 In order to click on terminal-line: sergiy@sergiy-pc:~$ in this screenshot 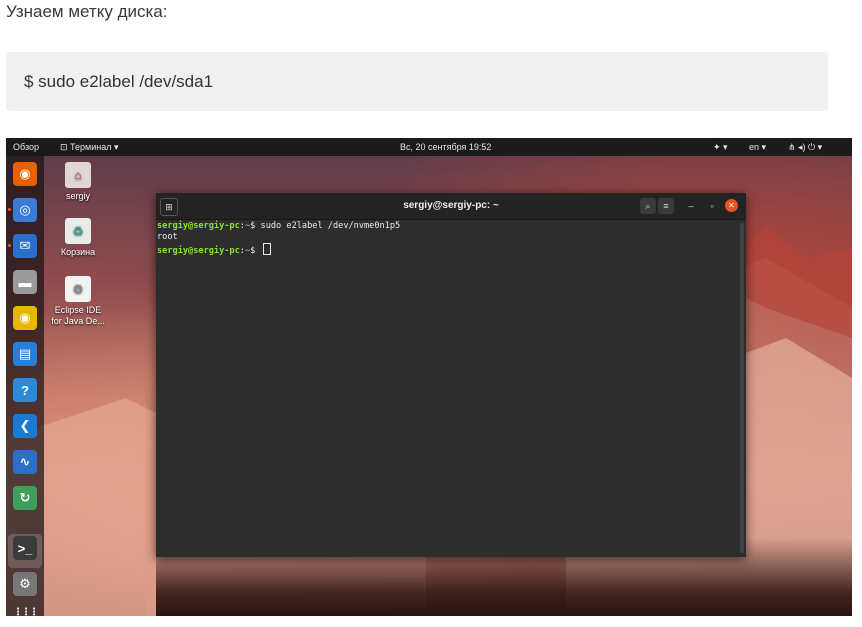, I will do `click(214, 249)`.